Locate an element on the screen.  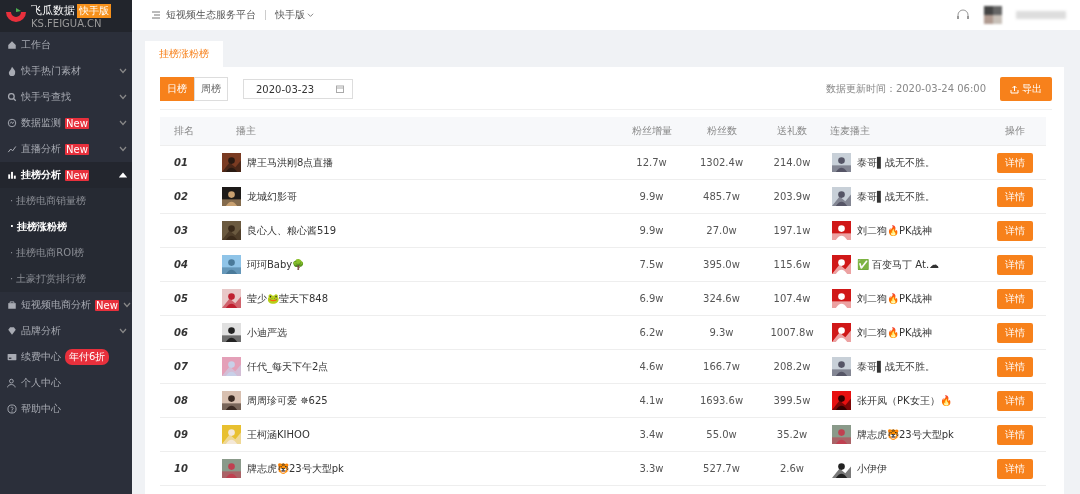
edition-badge: 快手版 is located at coordinates (94, 10).